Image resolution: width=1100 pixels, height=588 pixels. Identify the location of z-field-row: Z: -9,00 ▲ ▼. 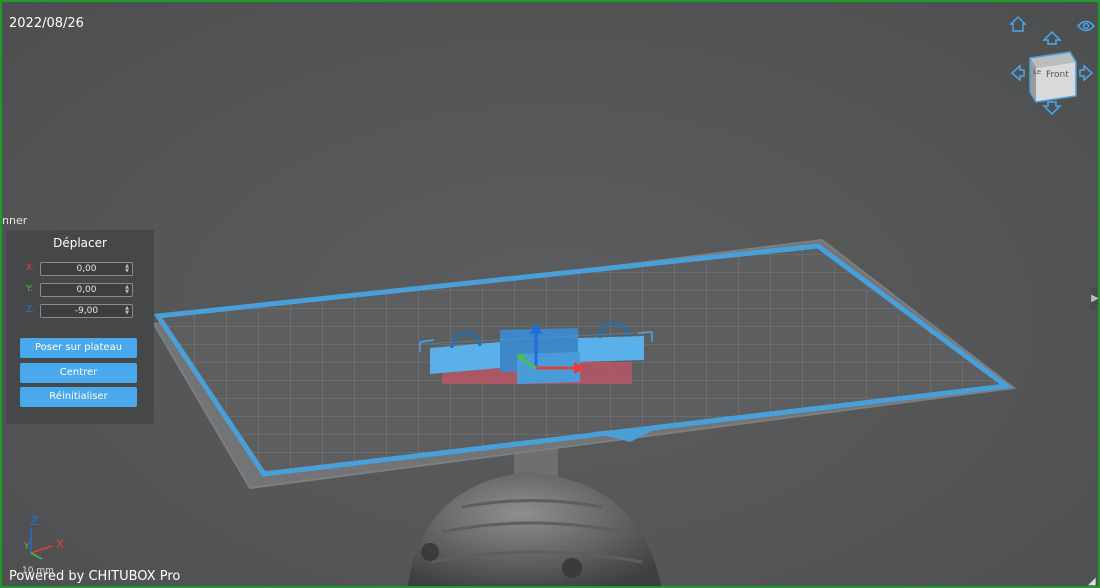
(80, 311).